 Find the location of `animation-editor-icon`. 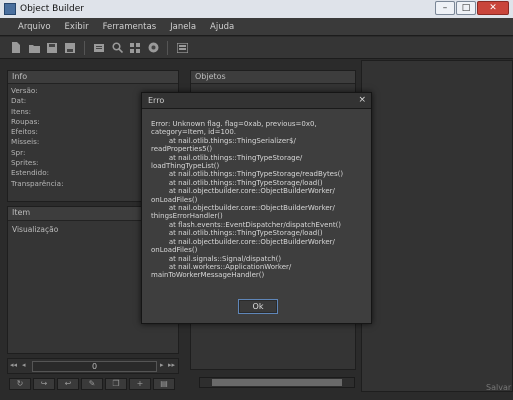

animation-editor-icon is located at coordinates (135, 48).